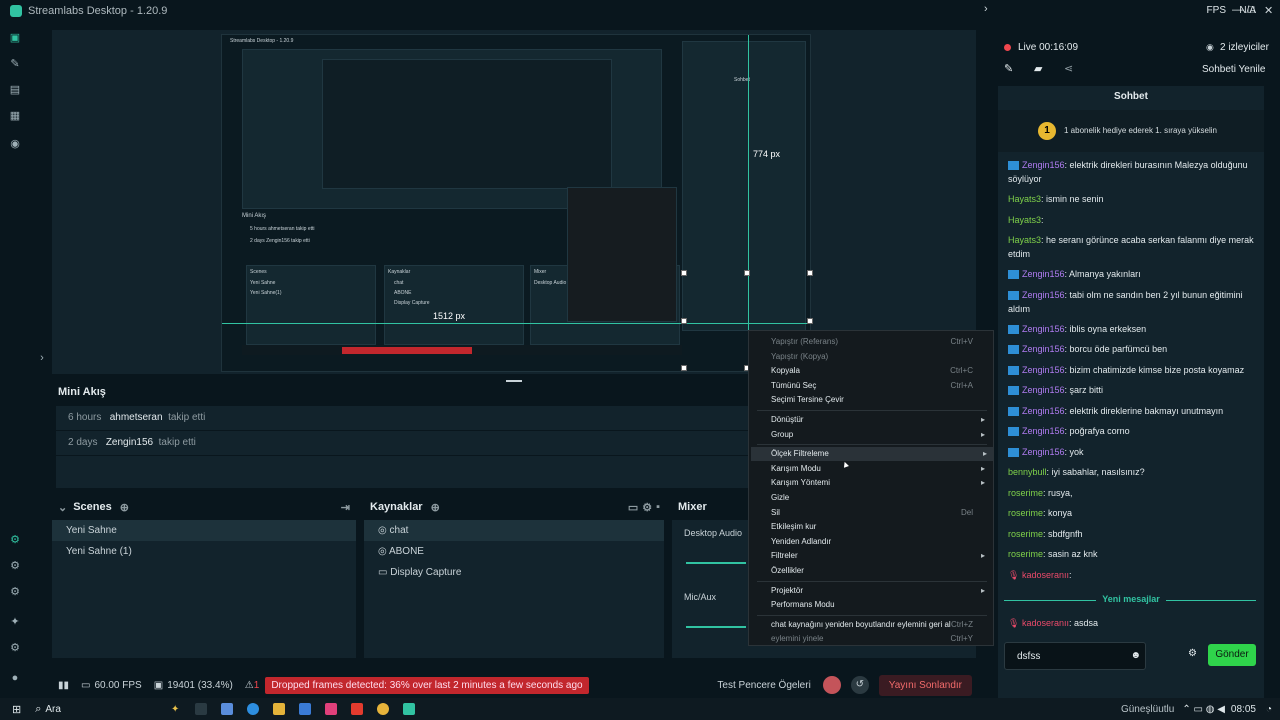 The width and height of the screenshot is (1280, 720). What do you see at coordinates (249, 685) in the screenshot?
I see `warning-icon: ⚠` at bounding box center [249, 685].